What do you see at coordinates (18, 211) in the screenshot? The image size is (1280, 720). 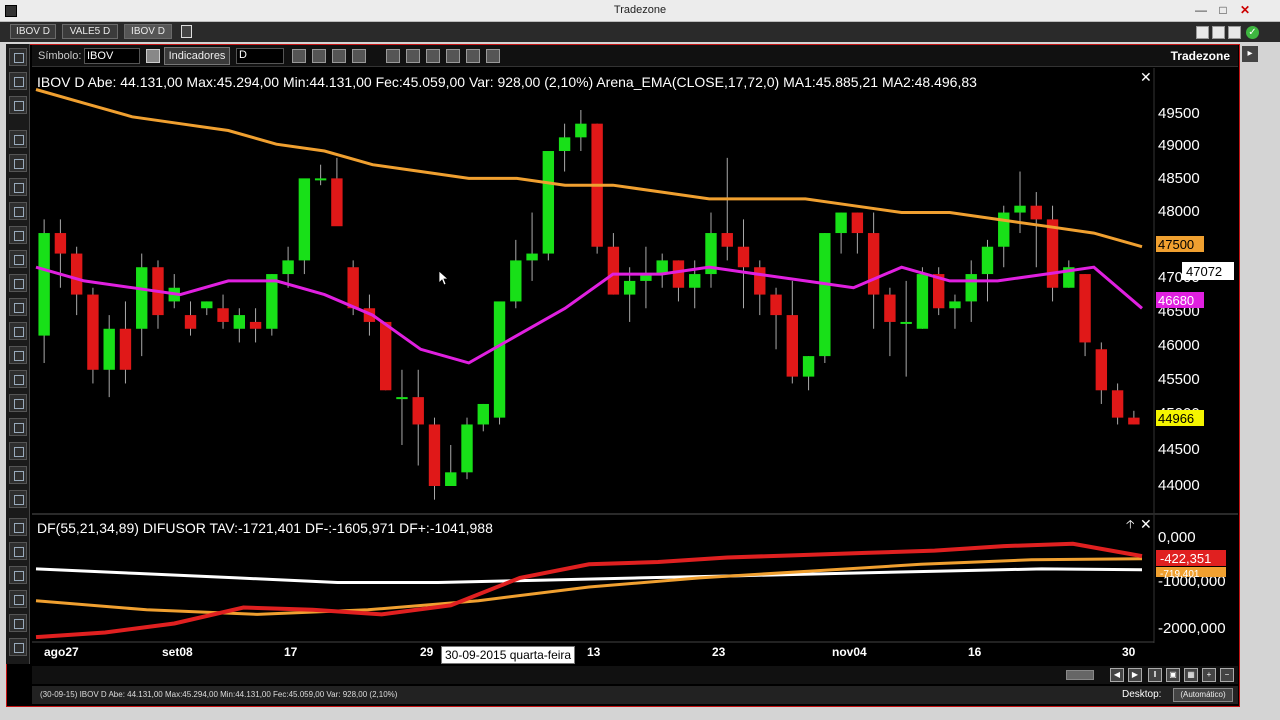 I see `tool-grid-icon` at bounding box center [18, 211].